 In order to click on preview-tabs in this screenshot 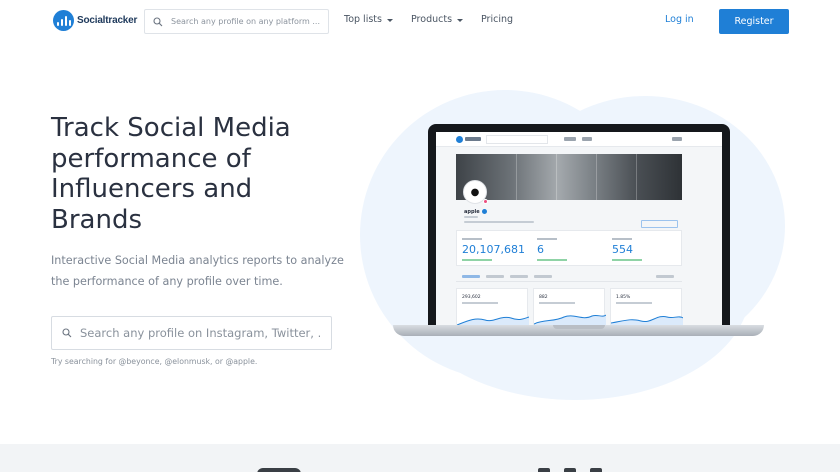, I will do `click(569, 277)`.